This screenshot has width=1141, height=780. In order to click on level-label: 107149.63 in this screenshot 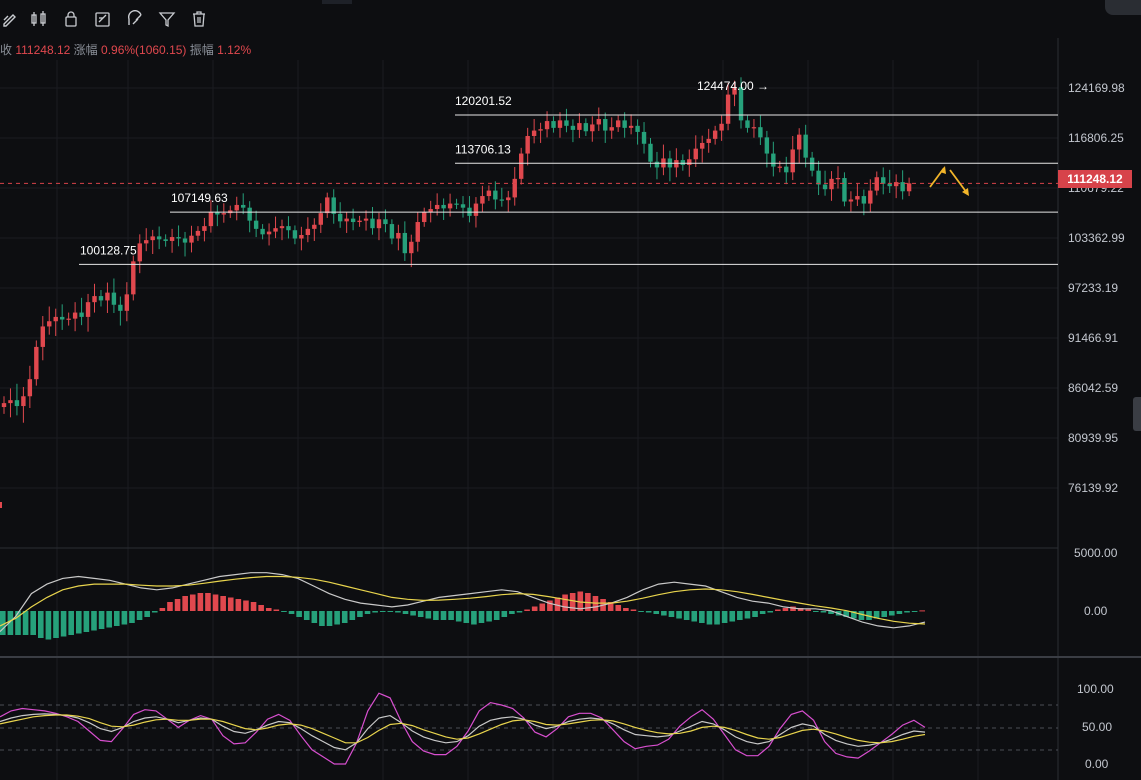, I will do `click(199, 198)`.